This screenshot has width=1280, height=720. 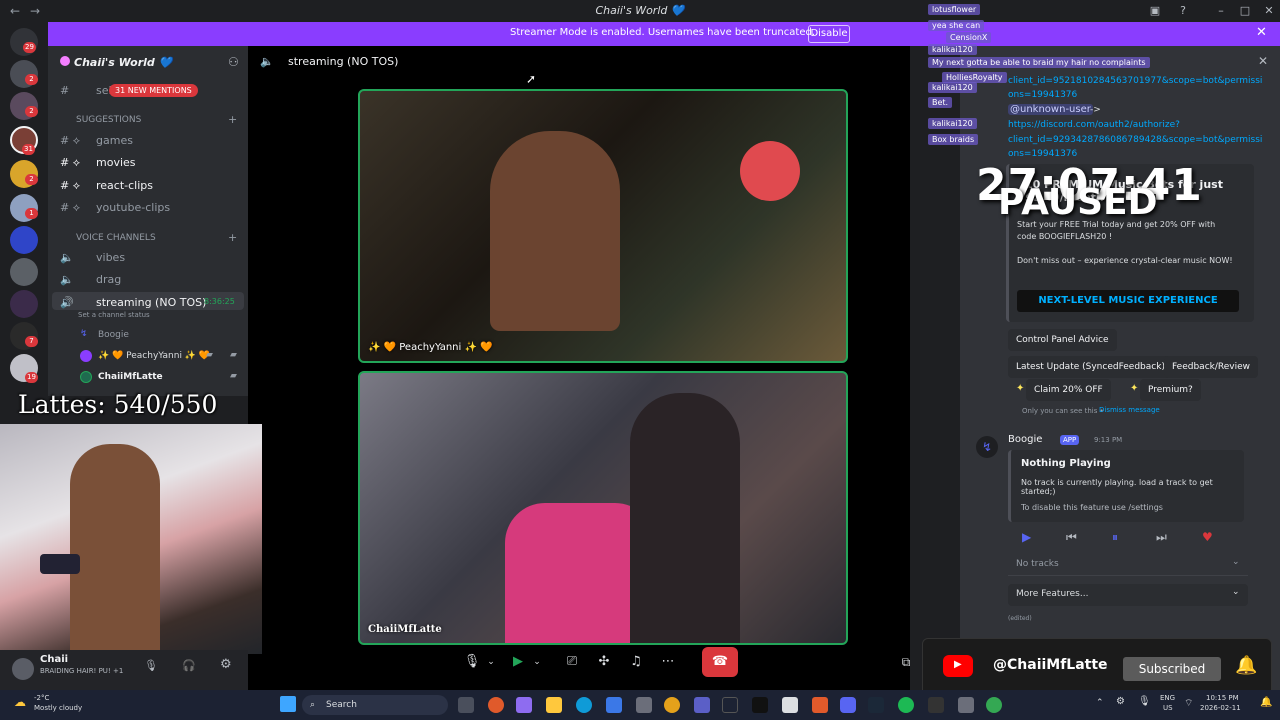 I want to click on add-member-icon: ⚇, so click(x=233, y=62).